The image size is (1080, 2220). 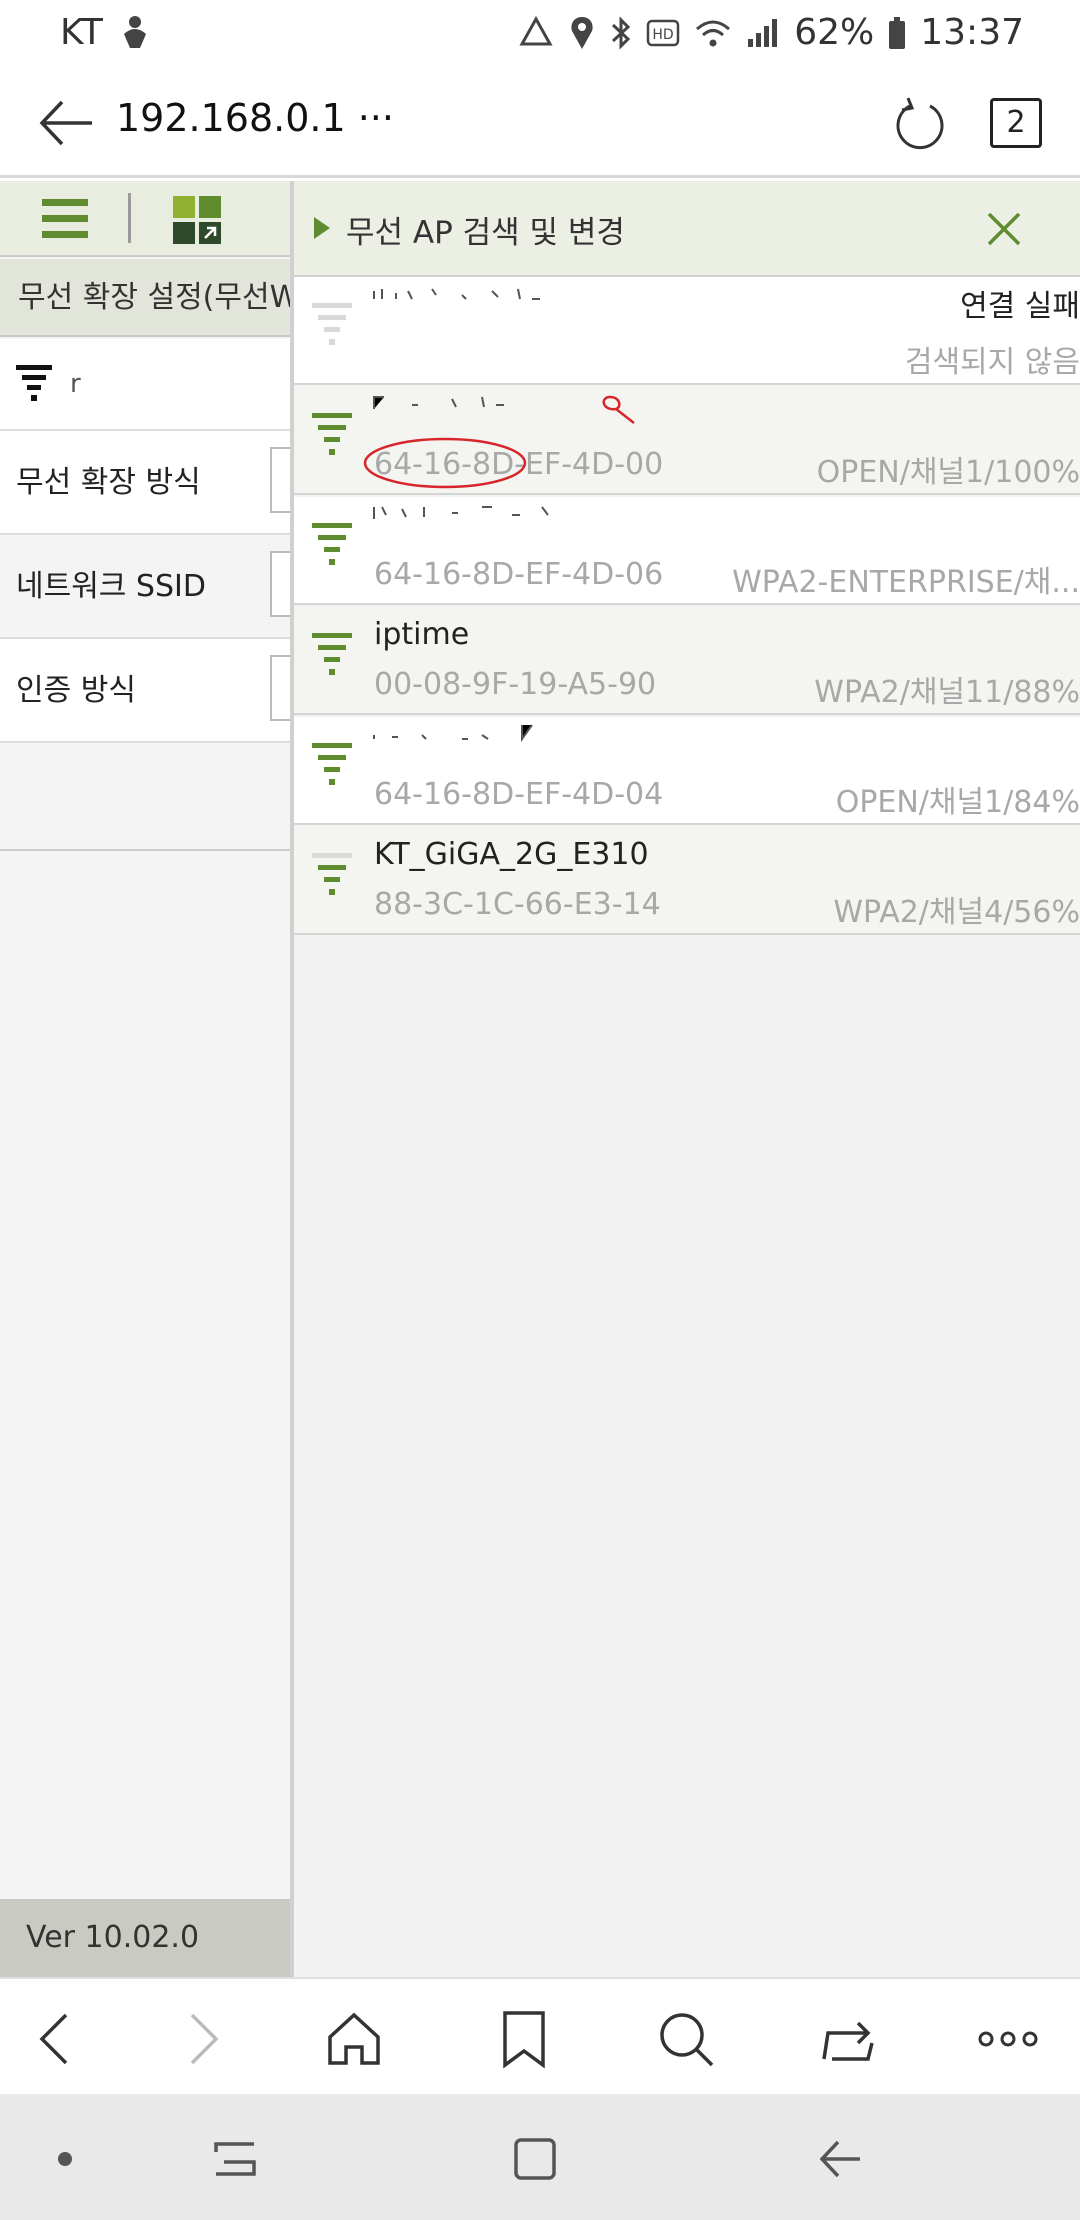 What do you see at coordinates (255, 118) in the screenshot?
I see `url-text: 192.168.0.1 ···` at bounding box center [255, 118].